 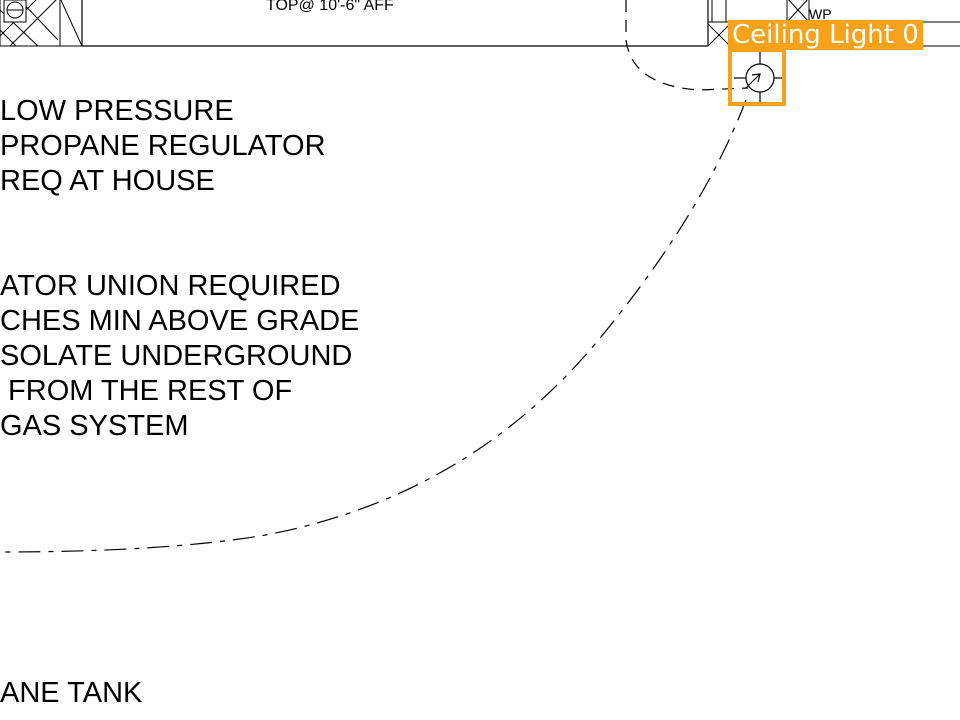 I want to click on wall-height-note: TOP@ 10'-6" AFF, so click(x=330, y=7).